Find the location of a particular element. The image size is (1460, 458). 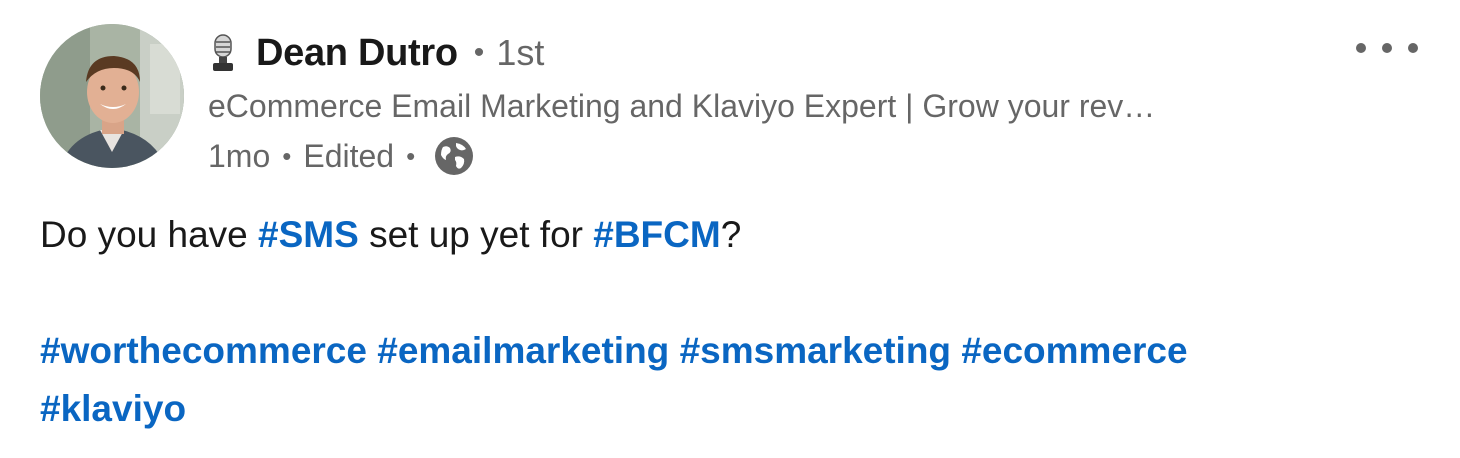

post-meta: 1mo • Edited • is located at coordinates (774, 156).